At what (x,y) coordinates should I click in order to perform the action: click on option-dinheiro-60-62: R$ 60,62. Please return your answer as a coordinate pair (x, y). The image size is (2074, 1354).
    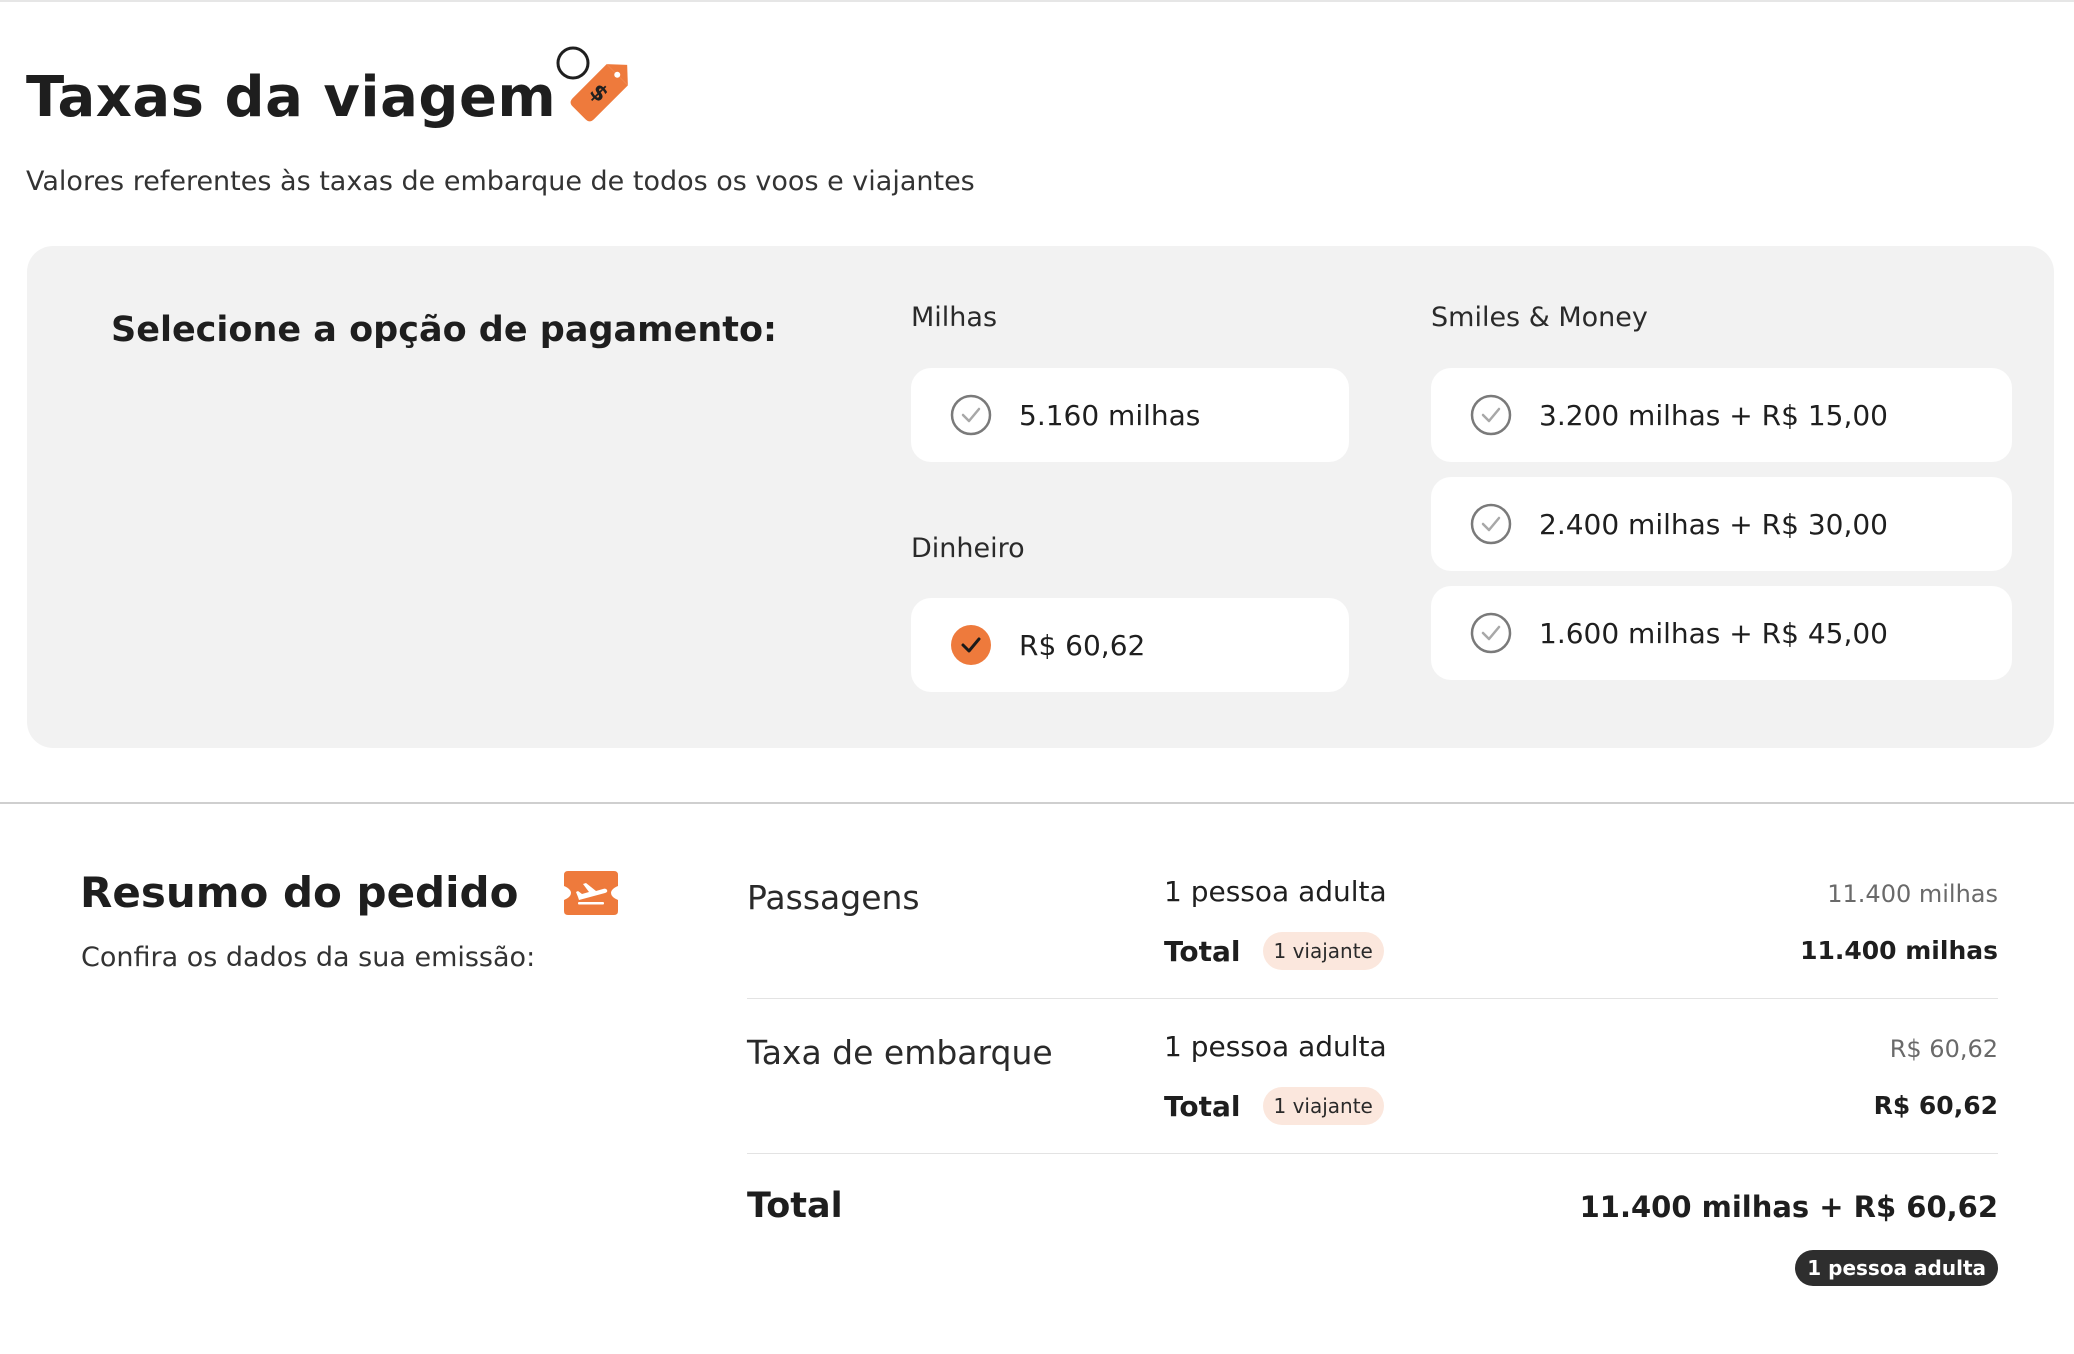
    Looking at the image, I should click on (1130, 645).